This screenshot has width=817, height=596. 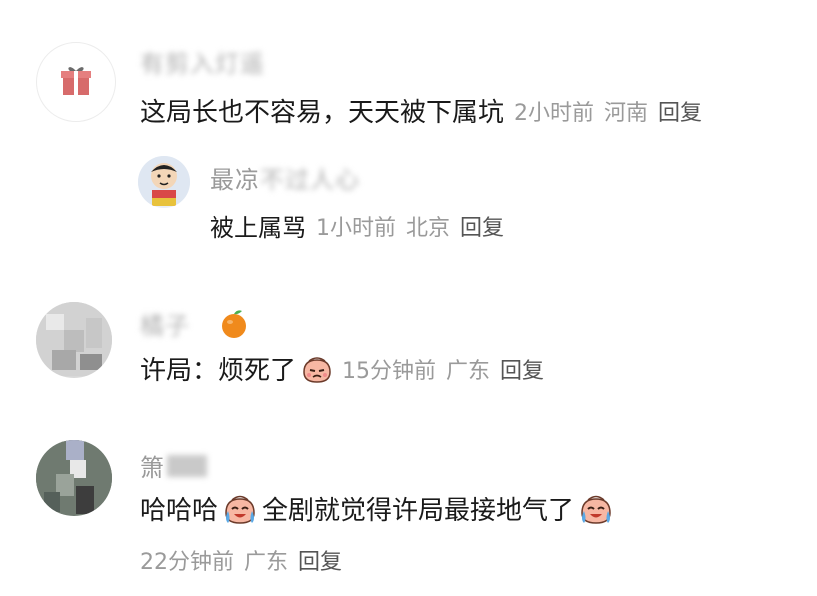 What do you see at coordinates (626, 113) in the screenshot?
I see `comment-location: 河南` at bounding box center [626, 113].